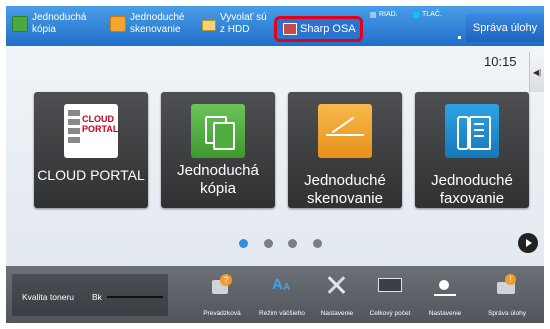 This screenshot has height=329, width=550. Describe the element at coordinates (98, 119) in the screenshot. I see `cloud-text: CLOUD` at that location.